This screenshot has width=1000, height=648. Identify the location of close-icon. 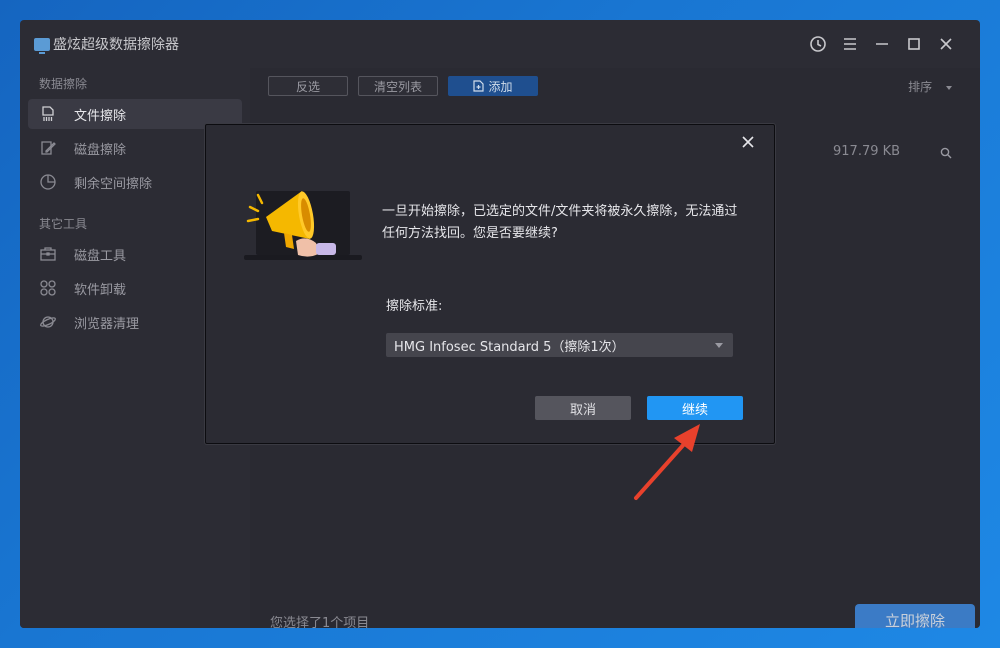
(748, 142).